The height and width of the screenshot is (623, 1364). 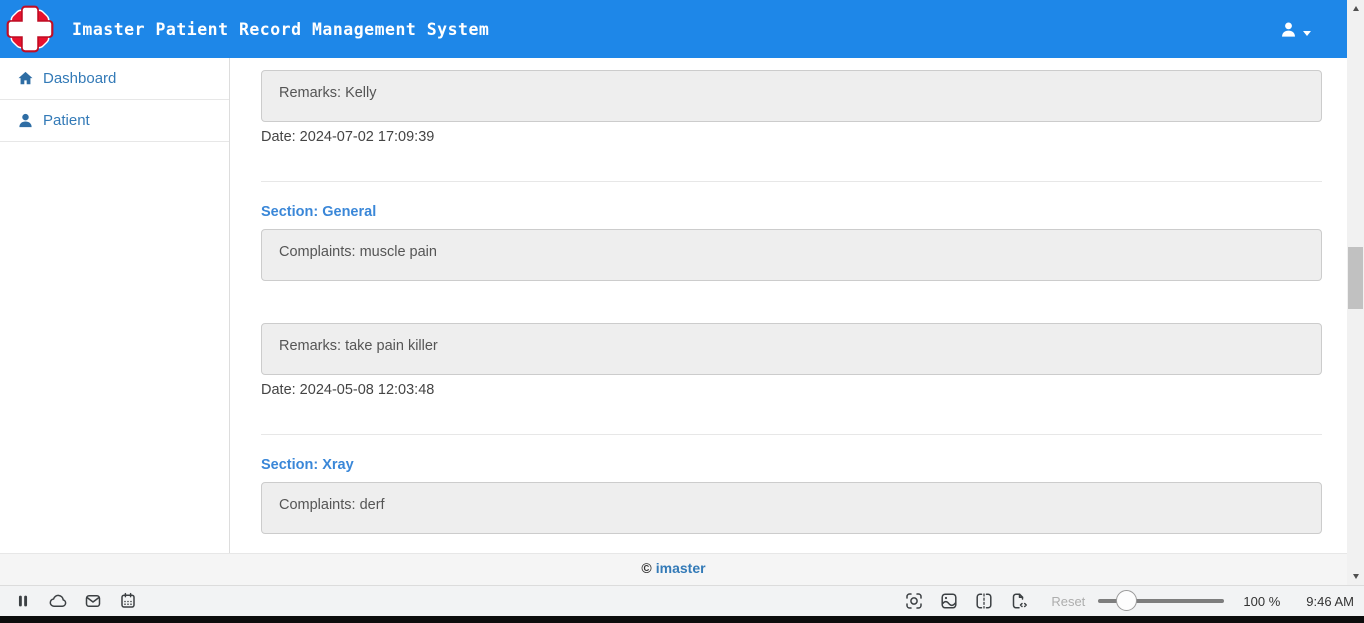 What do you see at coordinates (914, 601) in the screenshot?
I see `screen-capture-icon` at bounding box center [914, 601].